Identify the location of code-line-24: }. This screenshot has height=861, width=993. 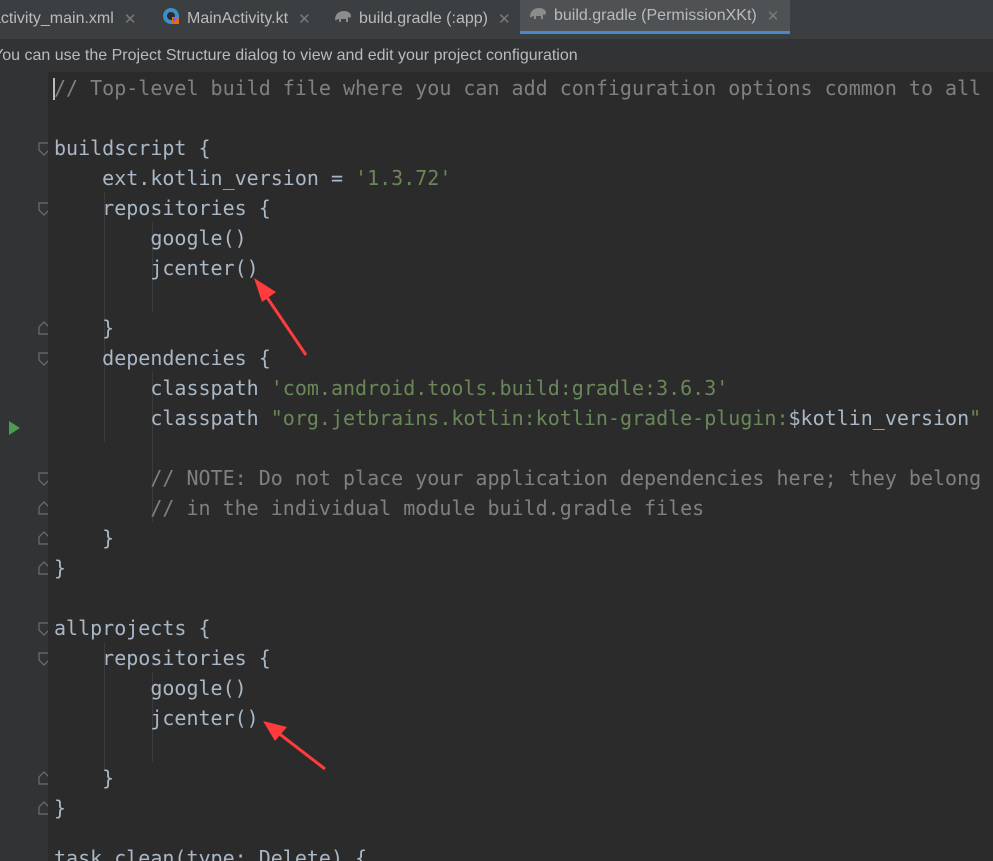
(84, 778).